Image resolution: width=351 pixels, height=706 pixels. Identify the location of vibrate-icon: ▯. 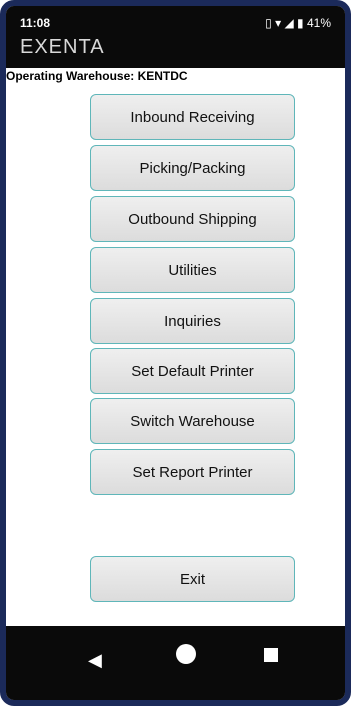
(268, 23).